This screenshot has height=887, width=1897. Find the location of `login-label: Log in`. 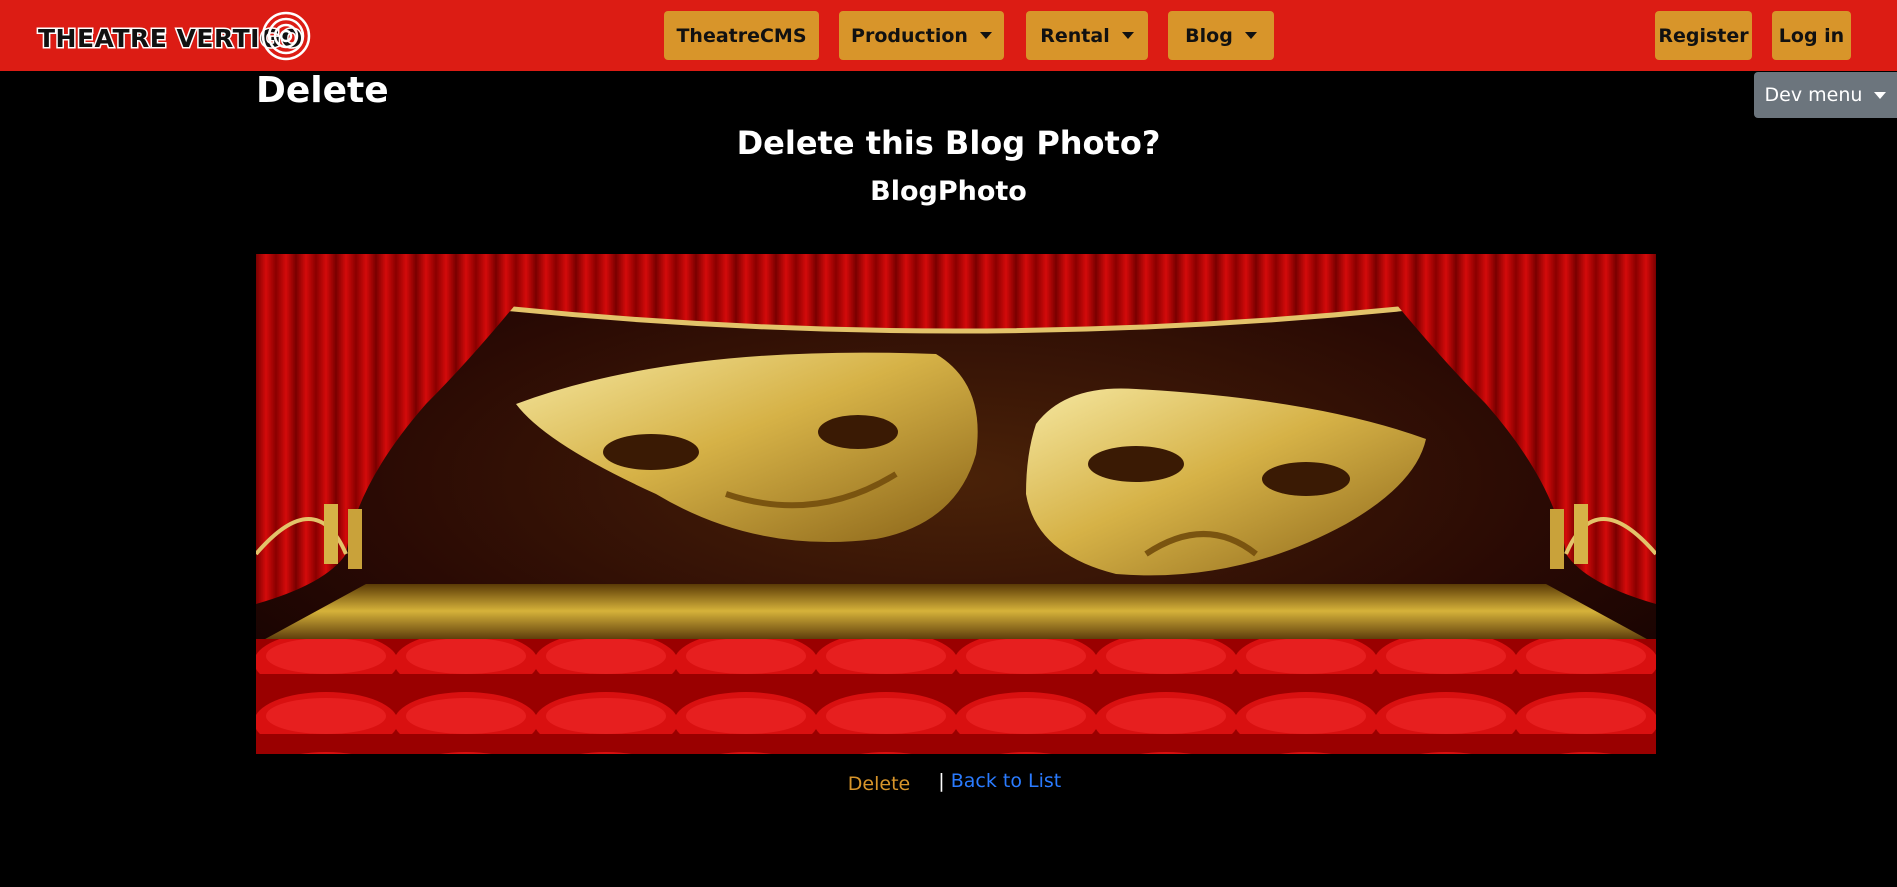

login-label: Log in is located at coordinates (1811, 35).